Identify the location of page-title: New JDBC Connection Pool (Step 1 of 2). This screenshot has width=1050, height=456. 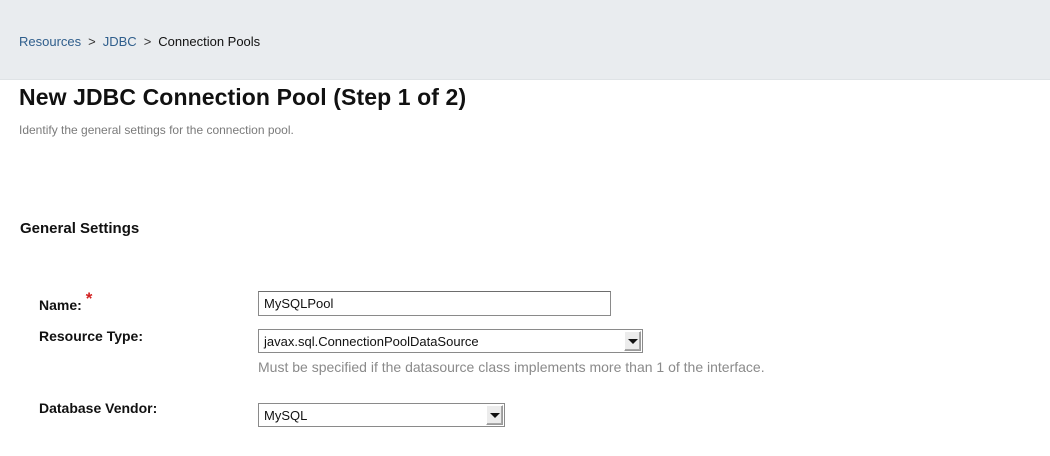
(243, 97).